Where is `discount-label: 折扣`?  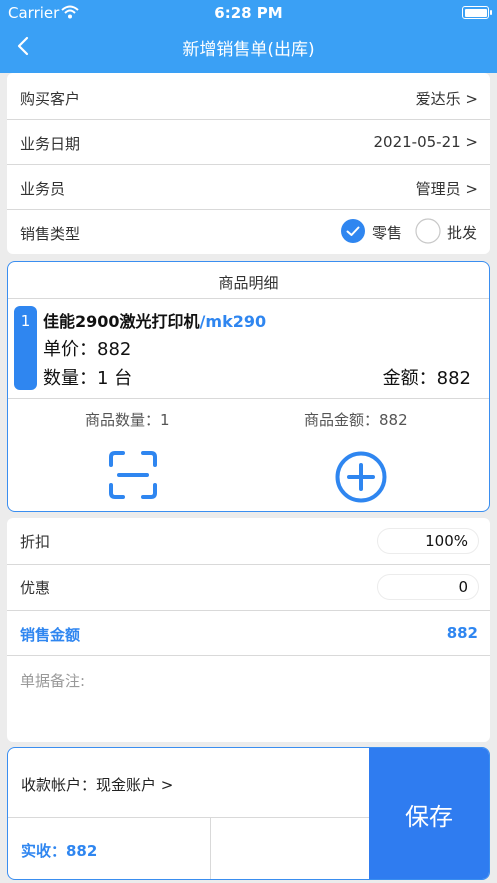 discount-label: 折扣 is located at coordinates (35, 542).